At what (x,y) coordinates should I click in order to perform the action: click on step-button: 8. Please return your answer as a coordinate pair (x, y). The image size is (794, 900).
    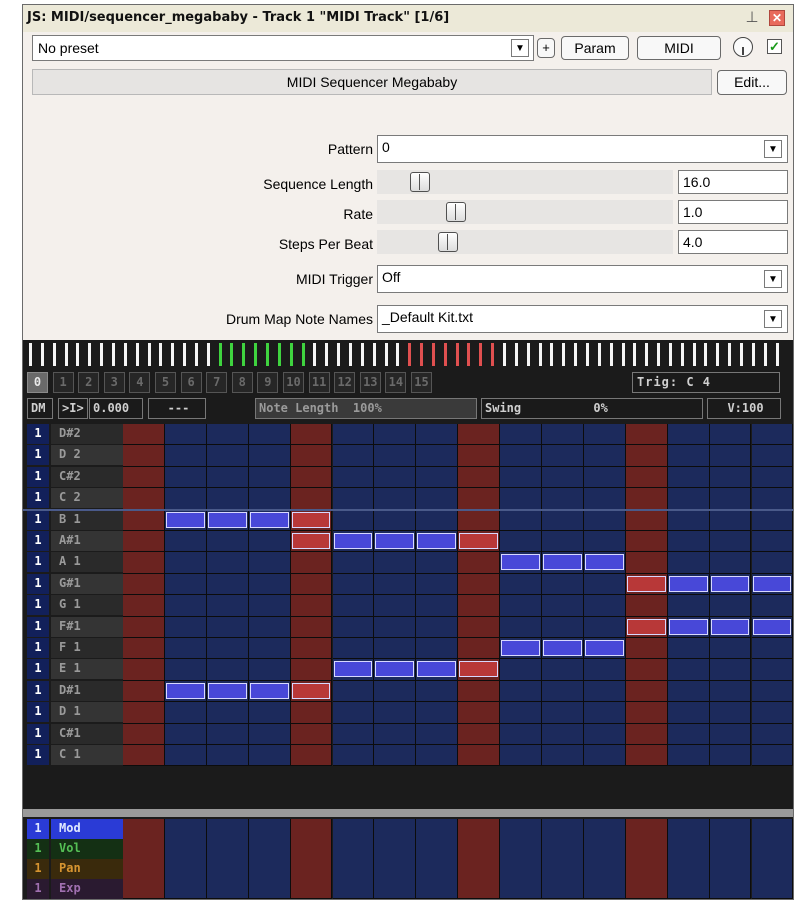
    Looking at the image, I should click on (242, 382).